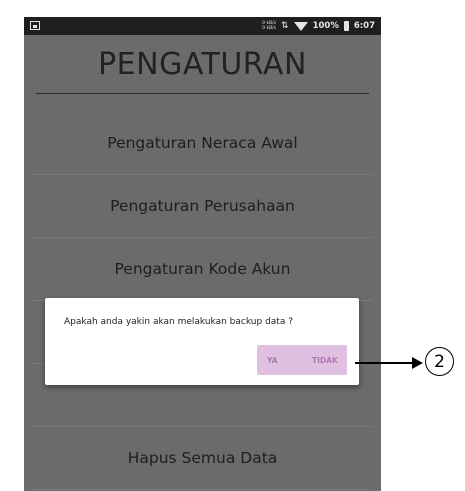  What do you see at coordinates (325, 360) in the screenshot?
I see `no-button: TIDAK` at bounding box center [325, 360].